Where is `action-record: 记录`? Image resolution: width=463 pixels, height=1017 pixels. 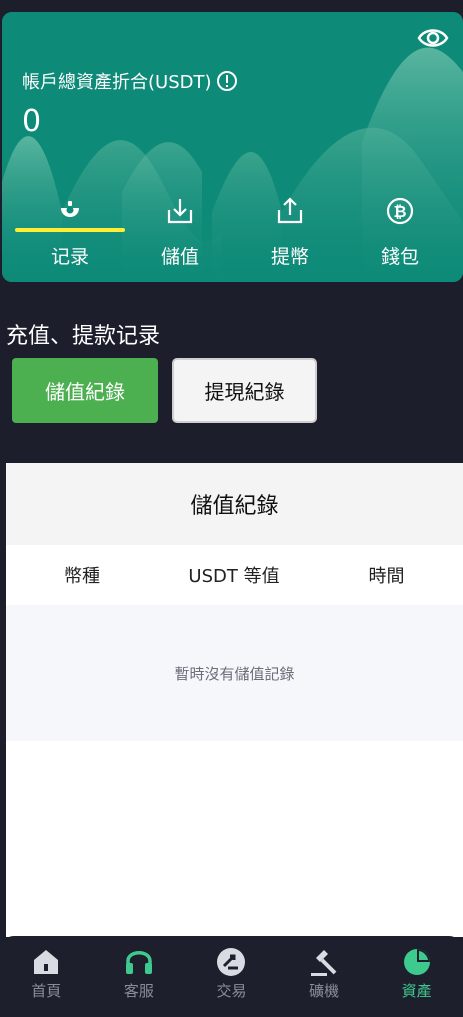 action-record: 记录 is located at coordinates (70, 237).